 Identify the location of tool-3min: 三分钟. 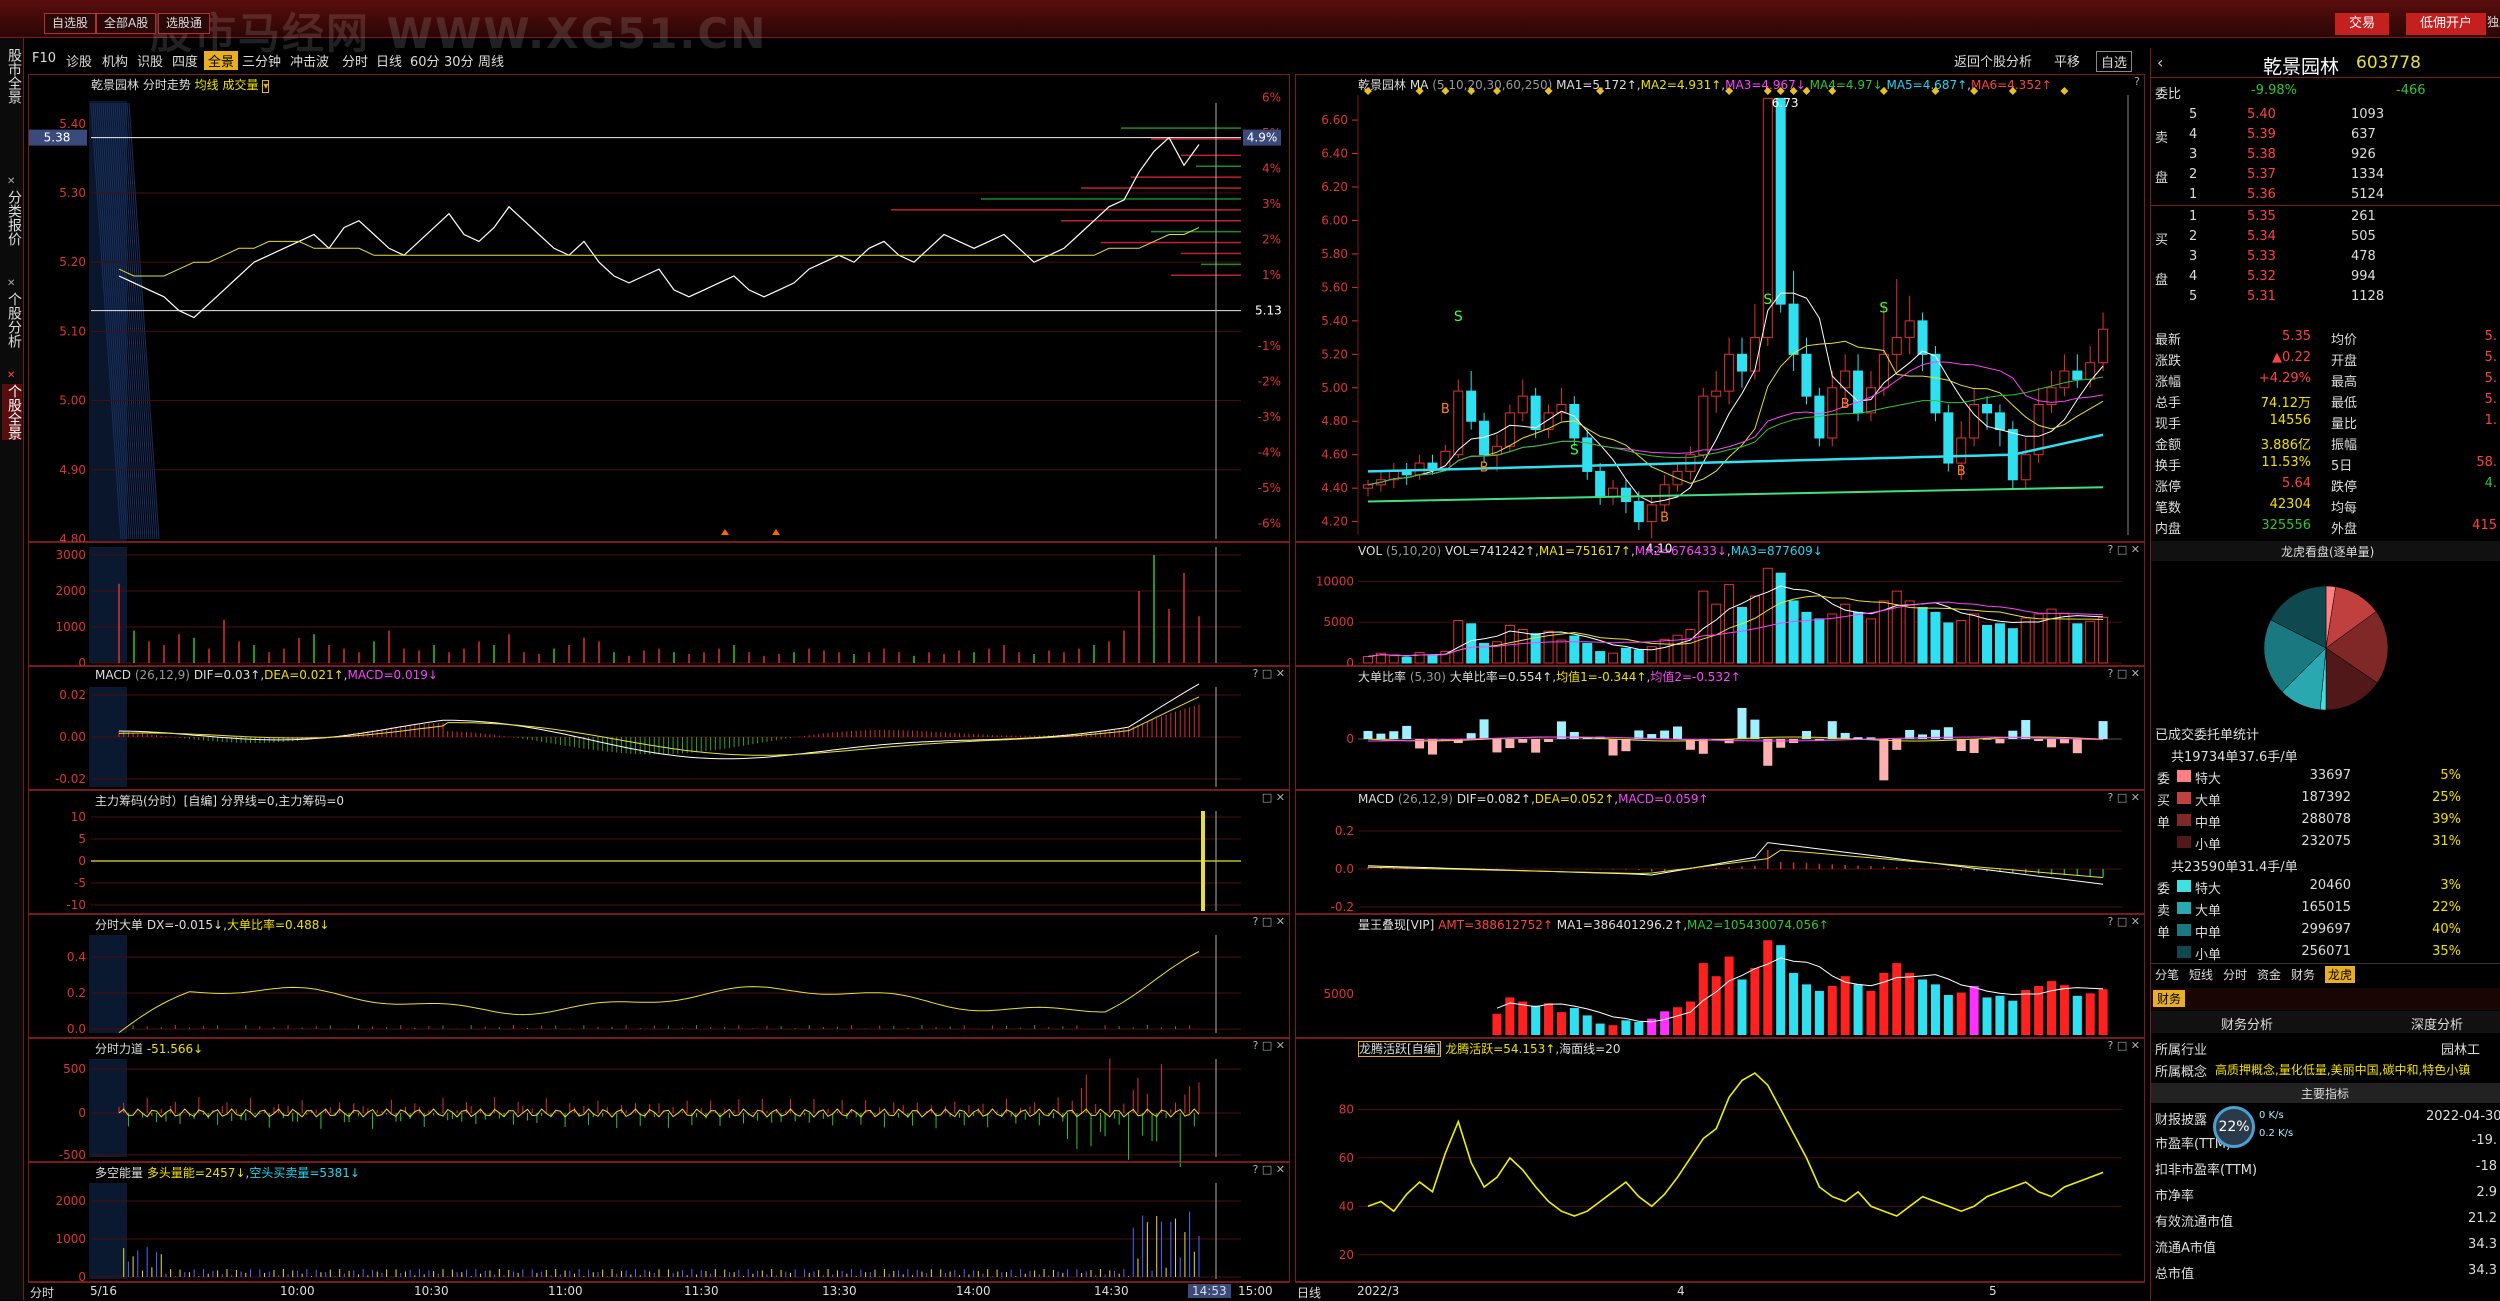
(261, 60).